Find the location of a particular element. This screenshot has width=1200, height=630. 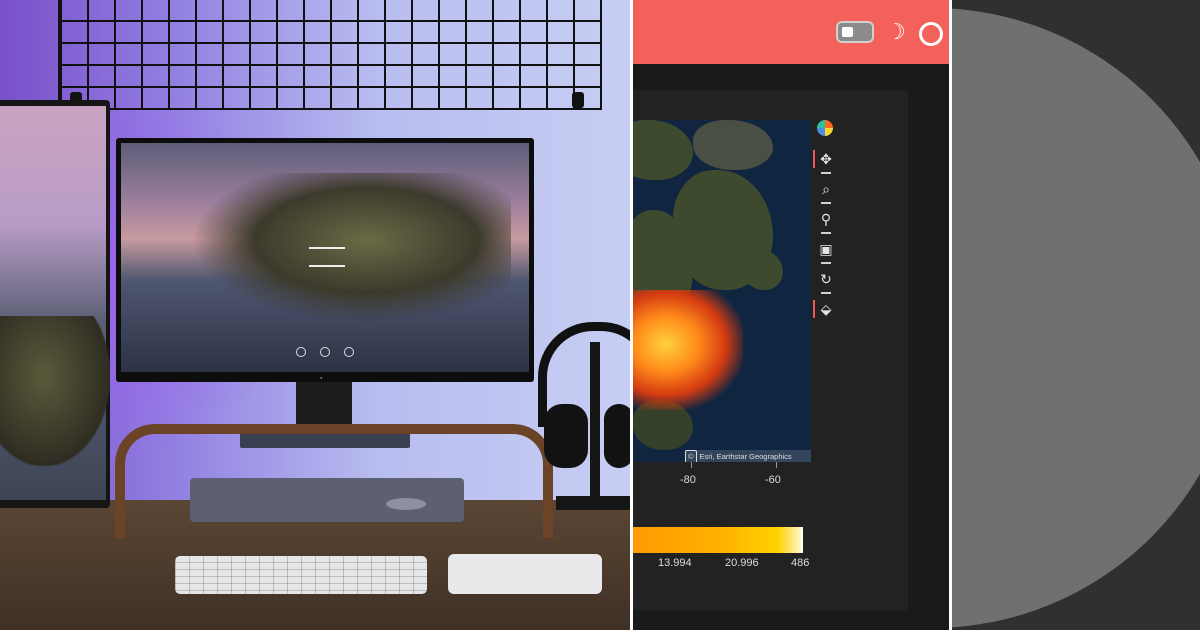

shutdown-icon is located at coordinates (349, 352).